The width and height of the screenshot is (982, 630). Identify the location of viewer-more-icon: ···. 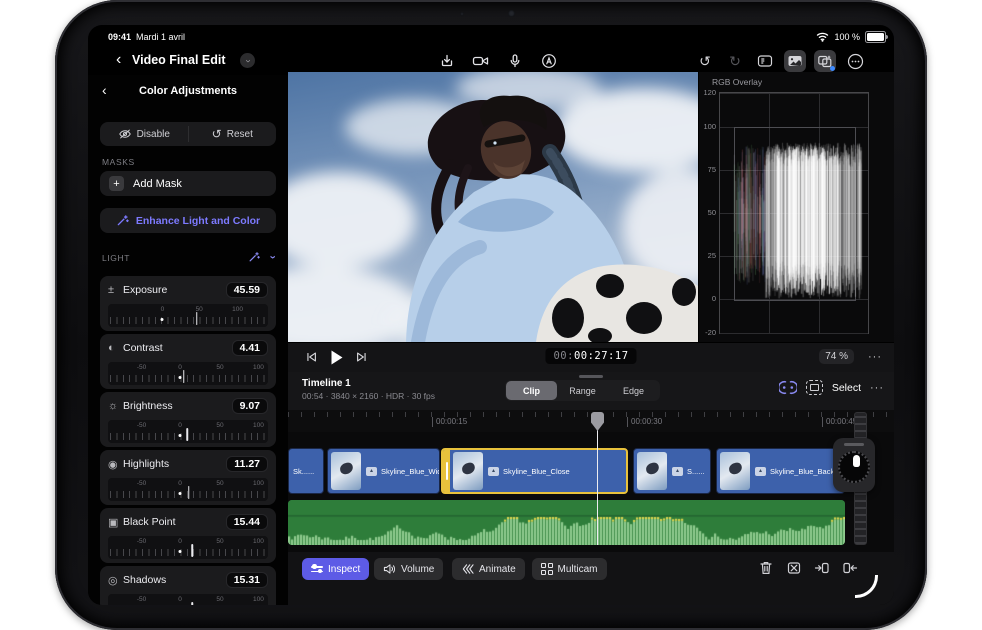
(875, 357).